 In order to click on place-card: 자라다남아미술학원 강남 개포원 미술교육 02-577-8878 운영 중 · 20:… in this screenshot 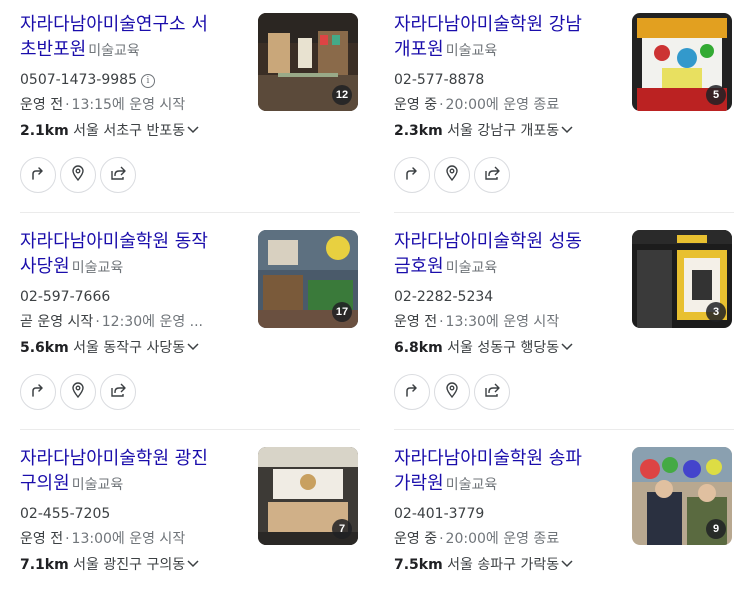, I will do `click(564, 102)`.